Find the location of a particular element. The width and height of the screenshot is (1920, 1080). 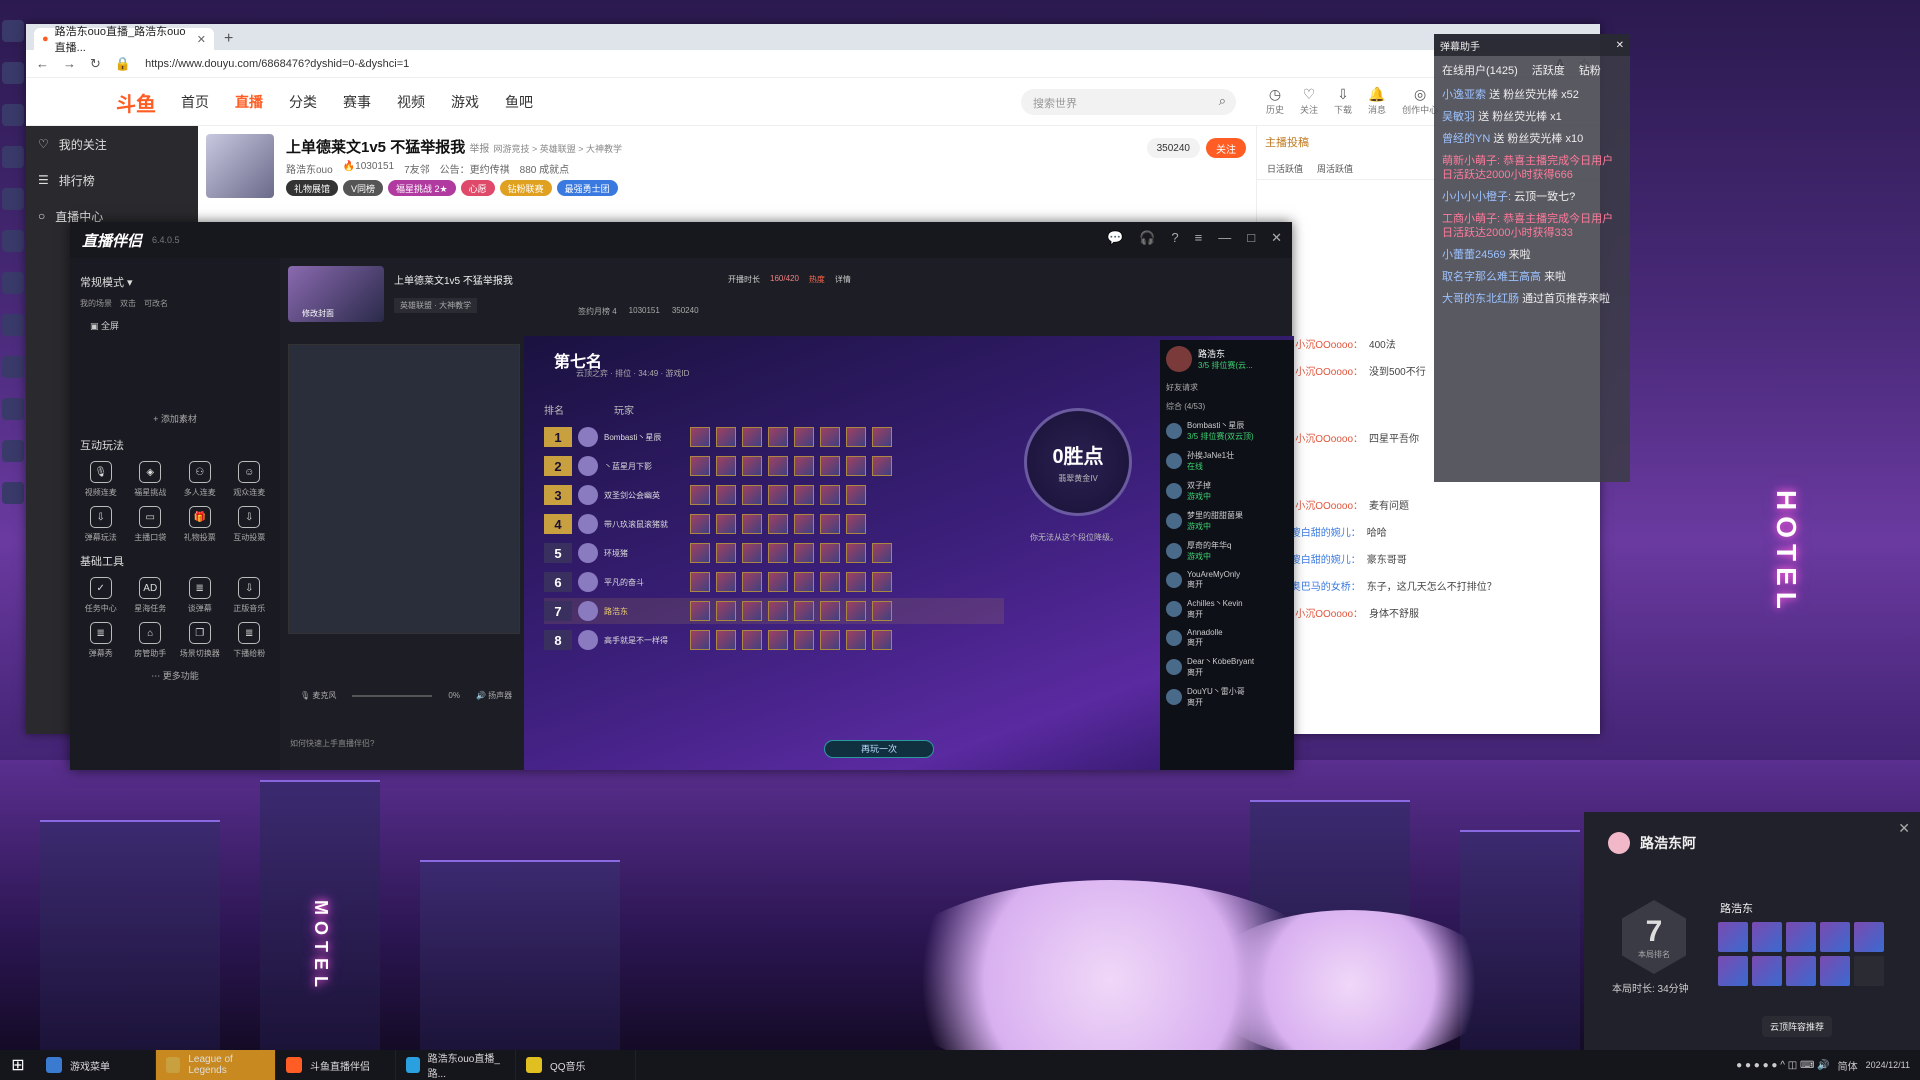

friend-item: Annadolle 离开 is located at coordinates (1227, 638).